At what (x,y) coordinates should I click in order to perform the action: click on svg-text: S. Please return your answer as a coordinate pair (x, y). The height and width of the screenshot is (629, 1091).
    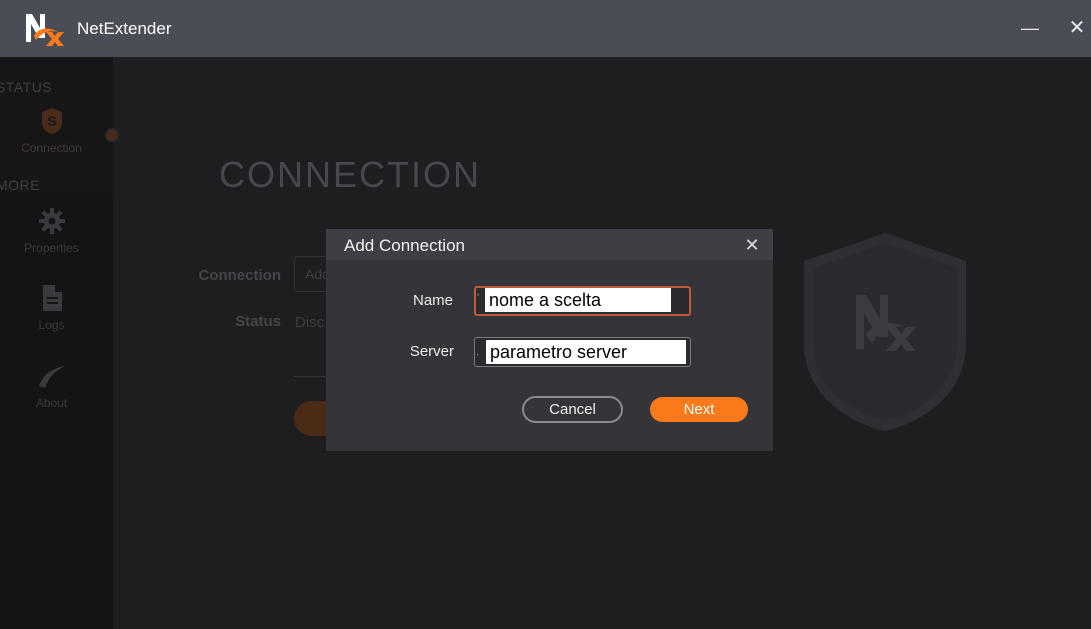
    Looking at the image, I should click on (51, 121).